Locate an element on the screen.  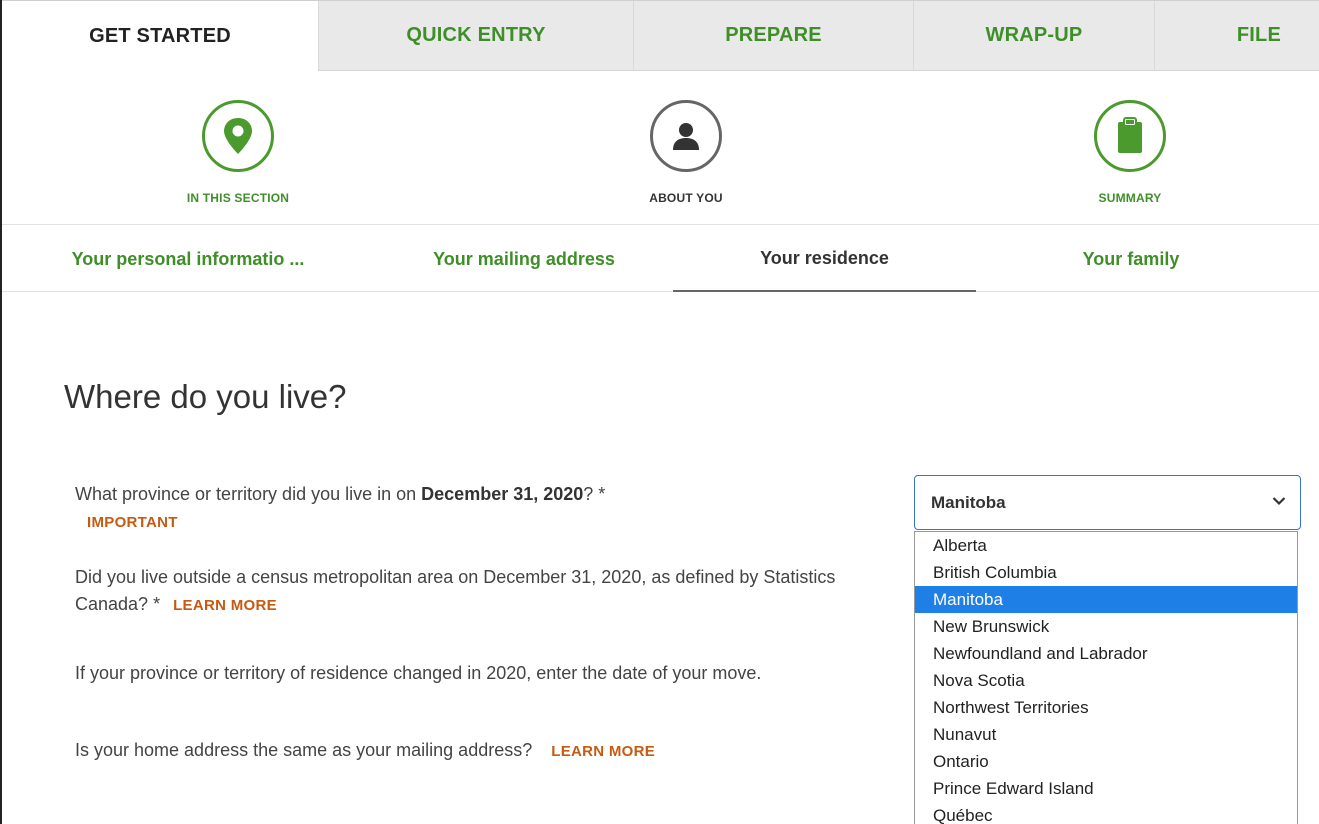
step-label: SUMMARY is located at coordinates (1130, 198).